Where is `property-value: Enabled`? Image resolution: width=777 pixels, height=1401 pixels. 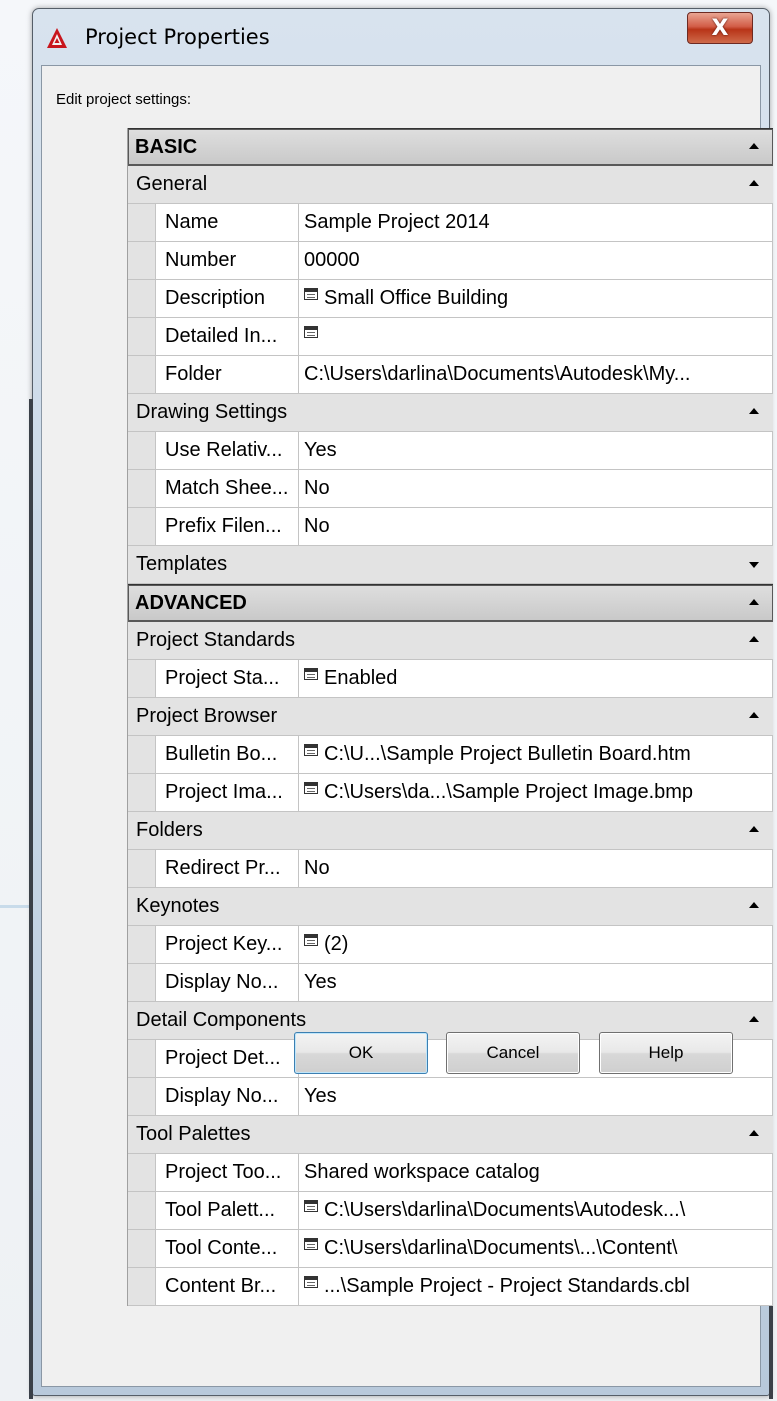 property-value: Enabled is located at coordinates (536, 678).